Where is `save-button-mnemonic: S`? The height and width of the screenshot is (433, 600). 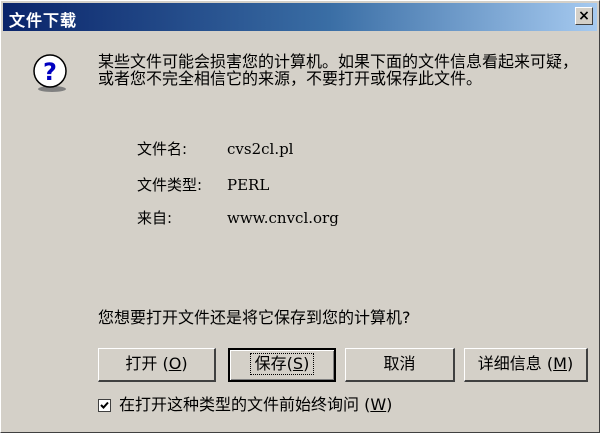
save-button-mnemonic: S is located at coordinates (298, 363).